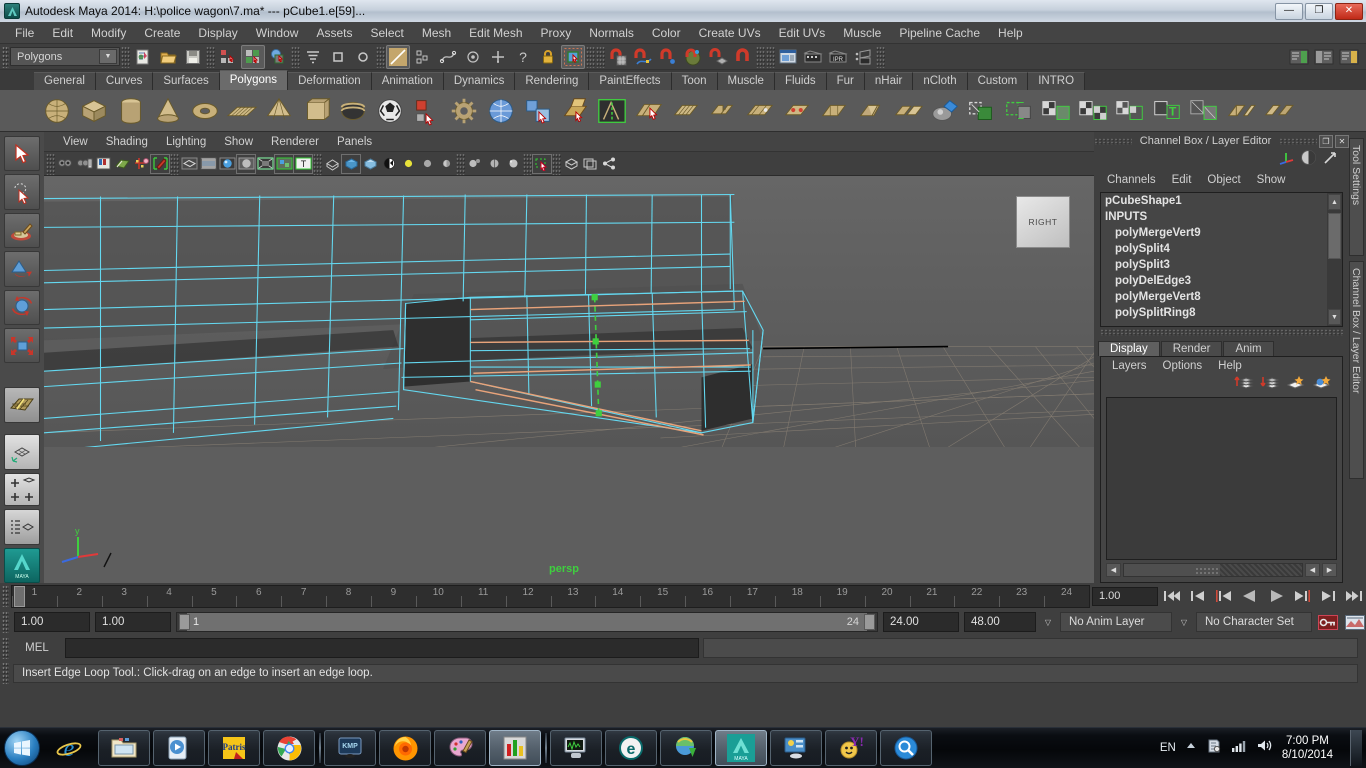  Describe the element at coordinates (1043, 222) in the screenshot. I see `view-cube: RIGHT` at that location.